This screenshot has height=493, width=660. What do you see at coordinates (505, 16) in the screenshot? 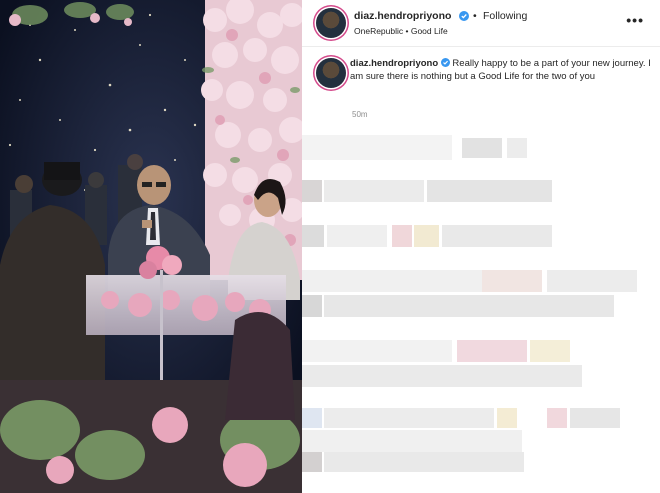
I see `following-button: Following` at bounding box center [505, 16].